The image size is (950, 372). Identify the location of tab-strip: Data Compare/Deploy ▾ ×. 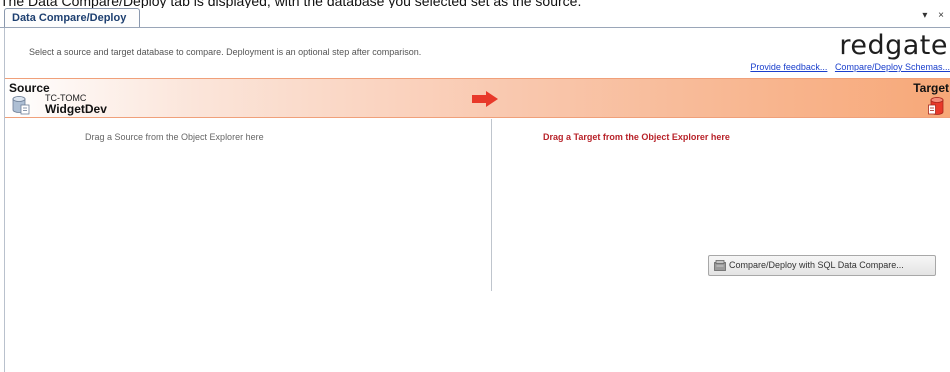
(475, 18).